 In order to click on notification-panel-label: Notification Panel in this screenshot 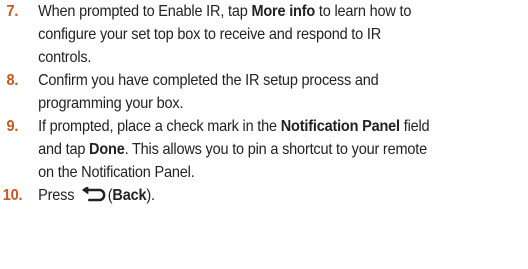, I will do `click(340, 126)`.